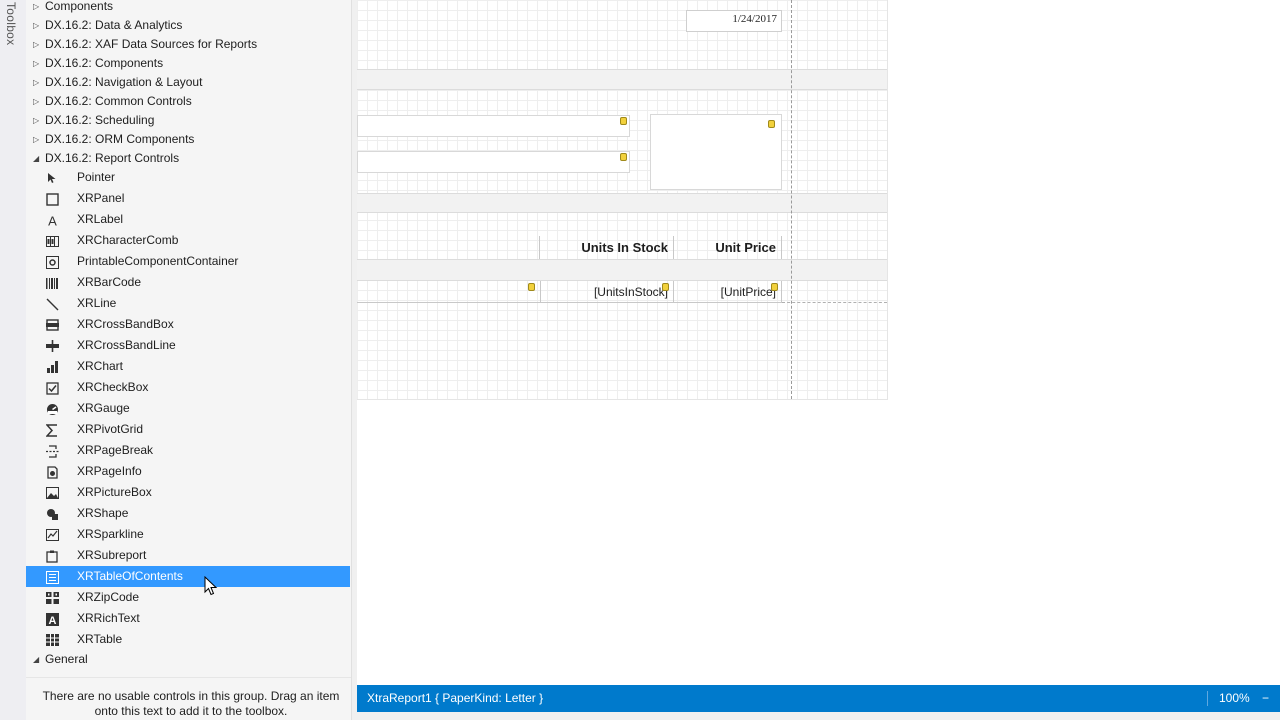 The image size is (1280, 720). Describe the element at coordinates (188, 513) in the screenshot. I see `toolbox-item-xrshape: XRShape` at that location.